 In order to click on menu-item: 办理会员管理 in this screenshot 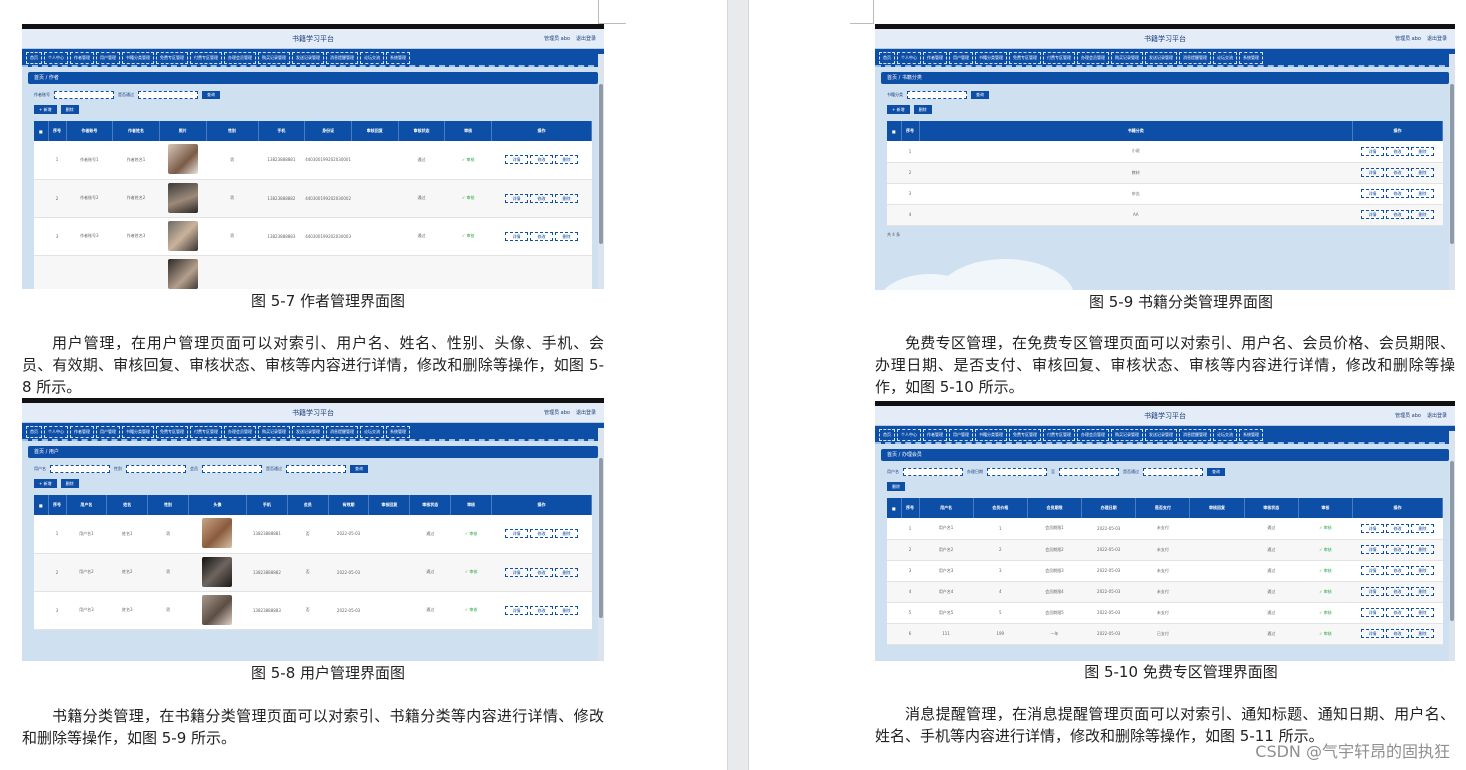, I will do `click(240, 432)`.